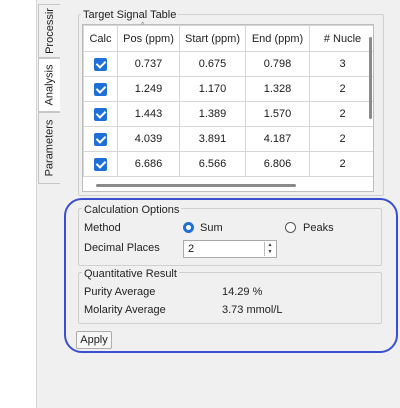  I want to click on spin-buttons: ▲ ▼, so click(269, 249).